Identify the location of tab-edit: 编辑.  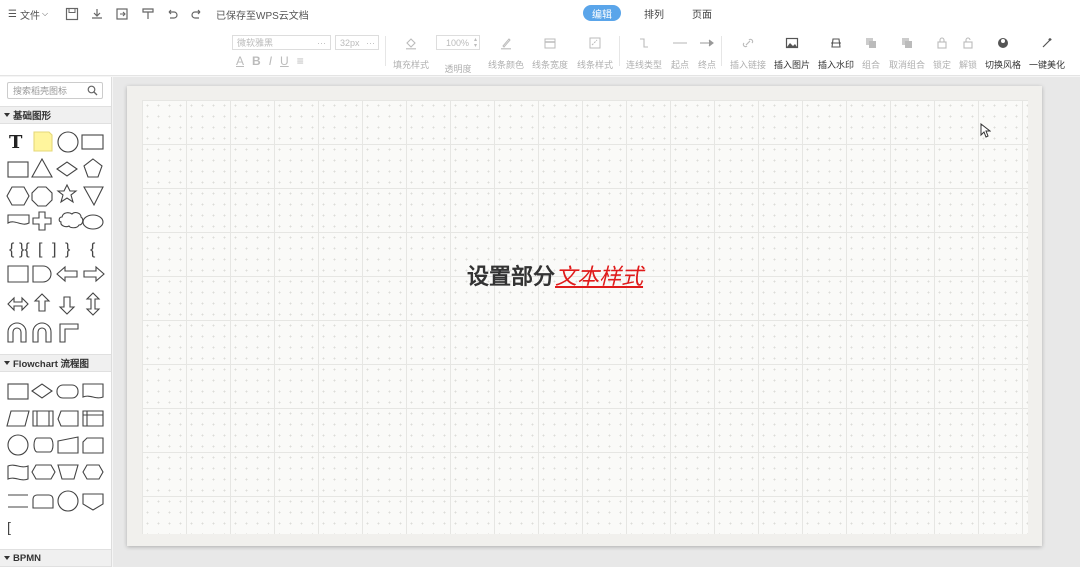
(602, 13).